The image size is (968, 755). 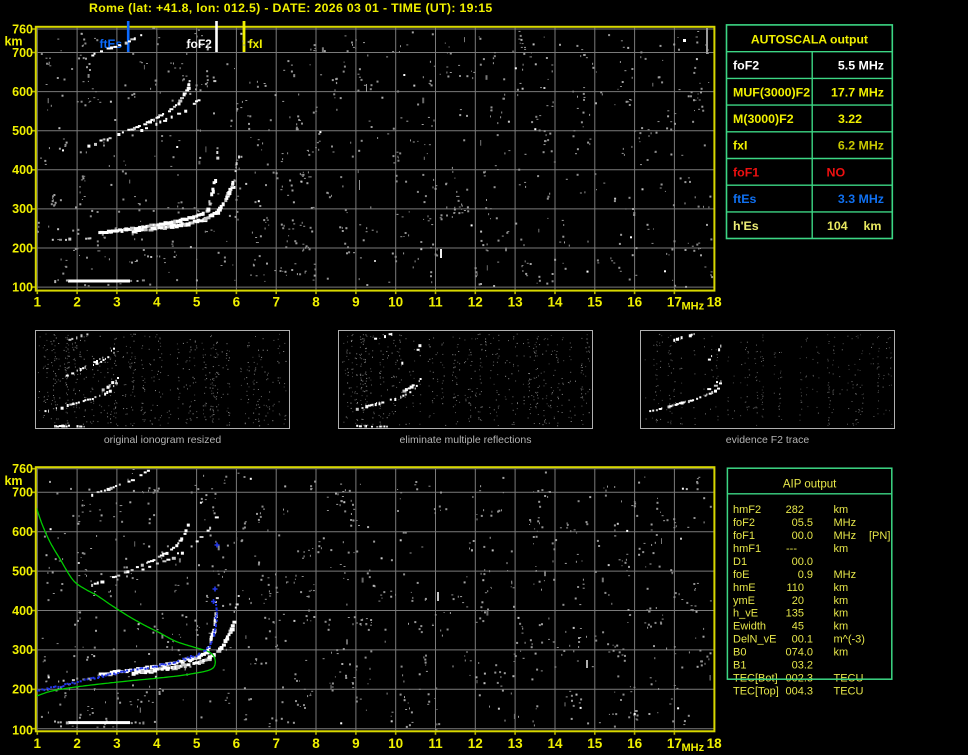 What do you see at coordinates (771, 92) in the screenshot?
I see `svg-text: MUF(3000)F2` at bounding box center [771, 92].